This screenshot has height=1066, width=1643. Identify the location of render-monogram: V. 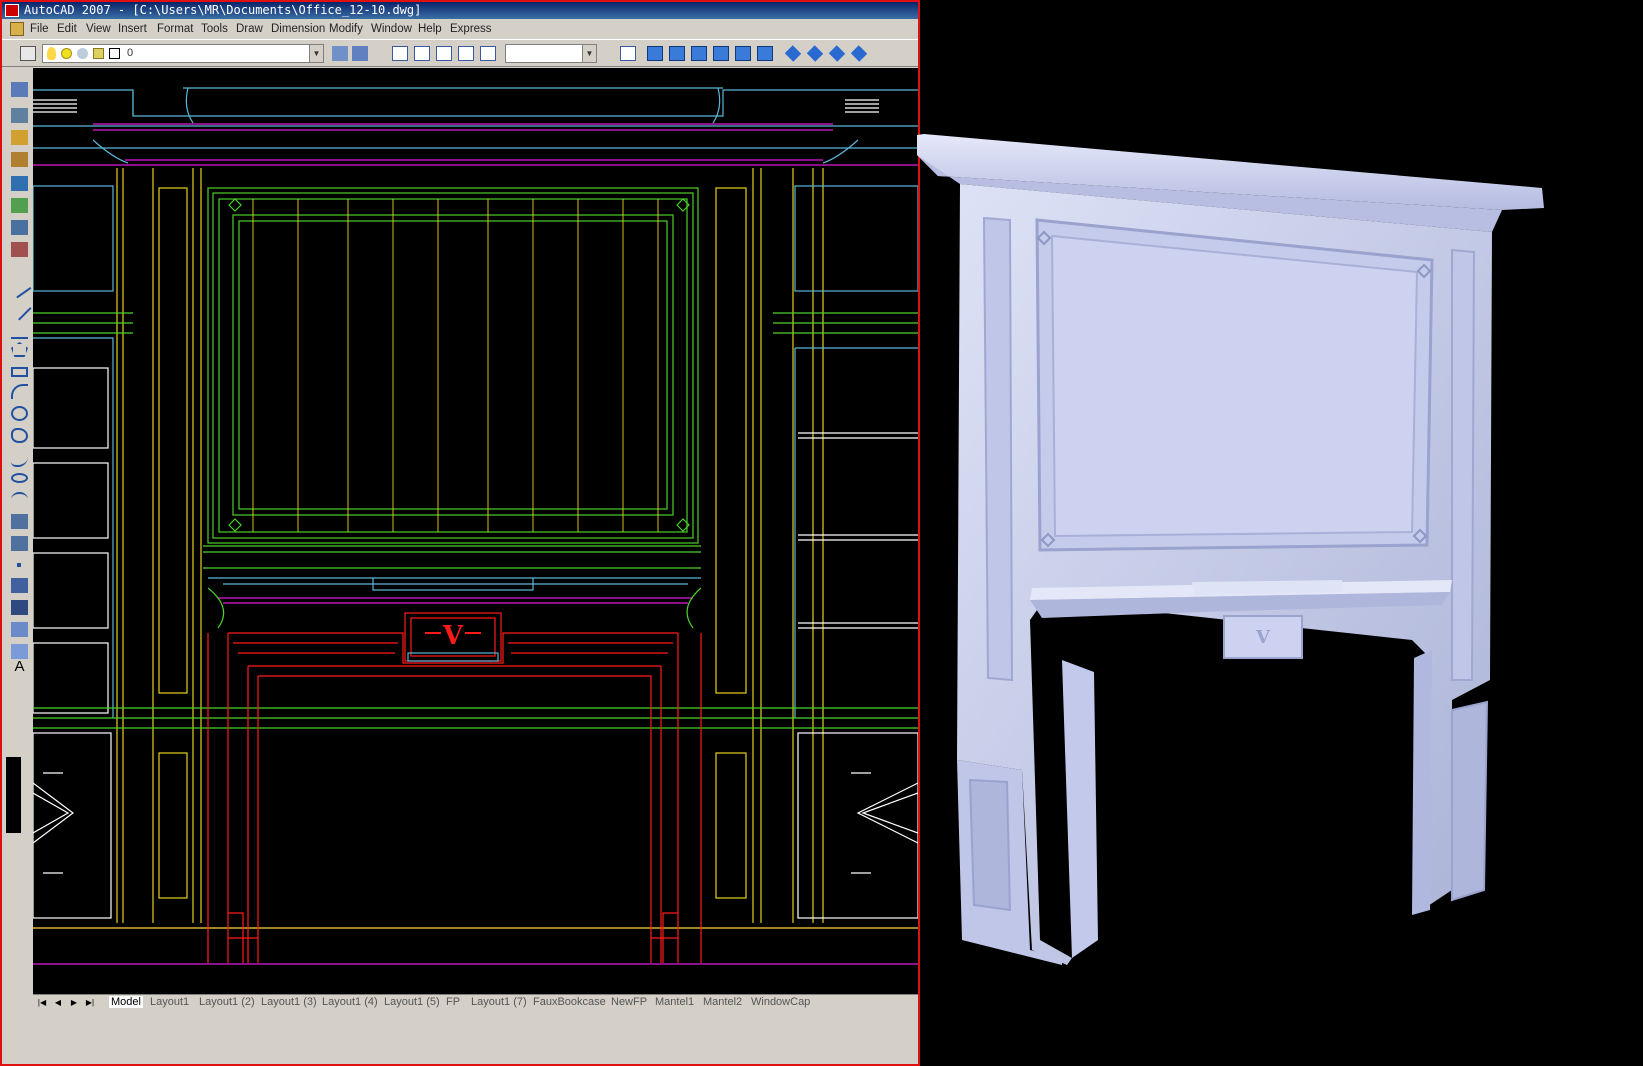
(1263, 637).